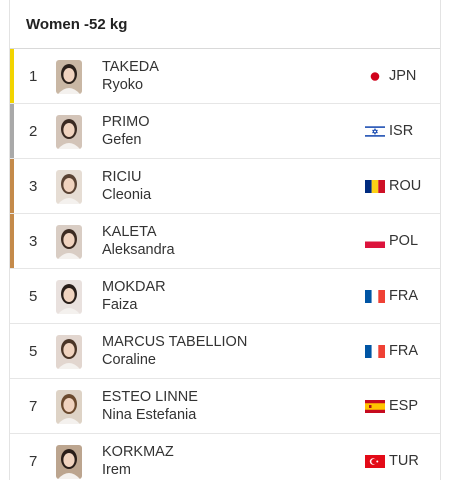 The height and width of the screenshot is (480, 449). I want to click on athlete-last-name: RICIU, so click(126, 177).